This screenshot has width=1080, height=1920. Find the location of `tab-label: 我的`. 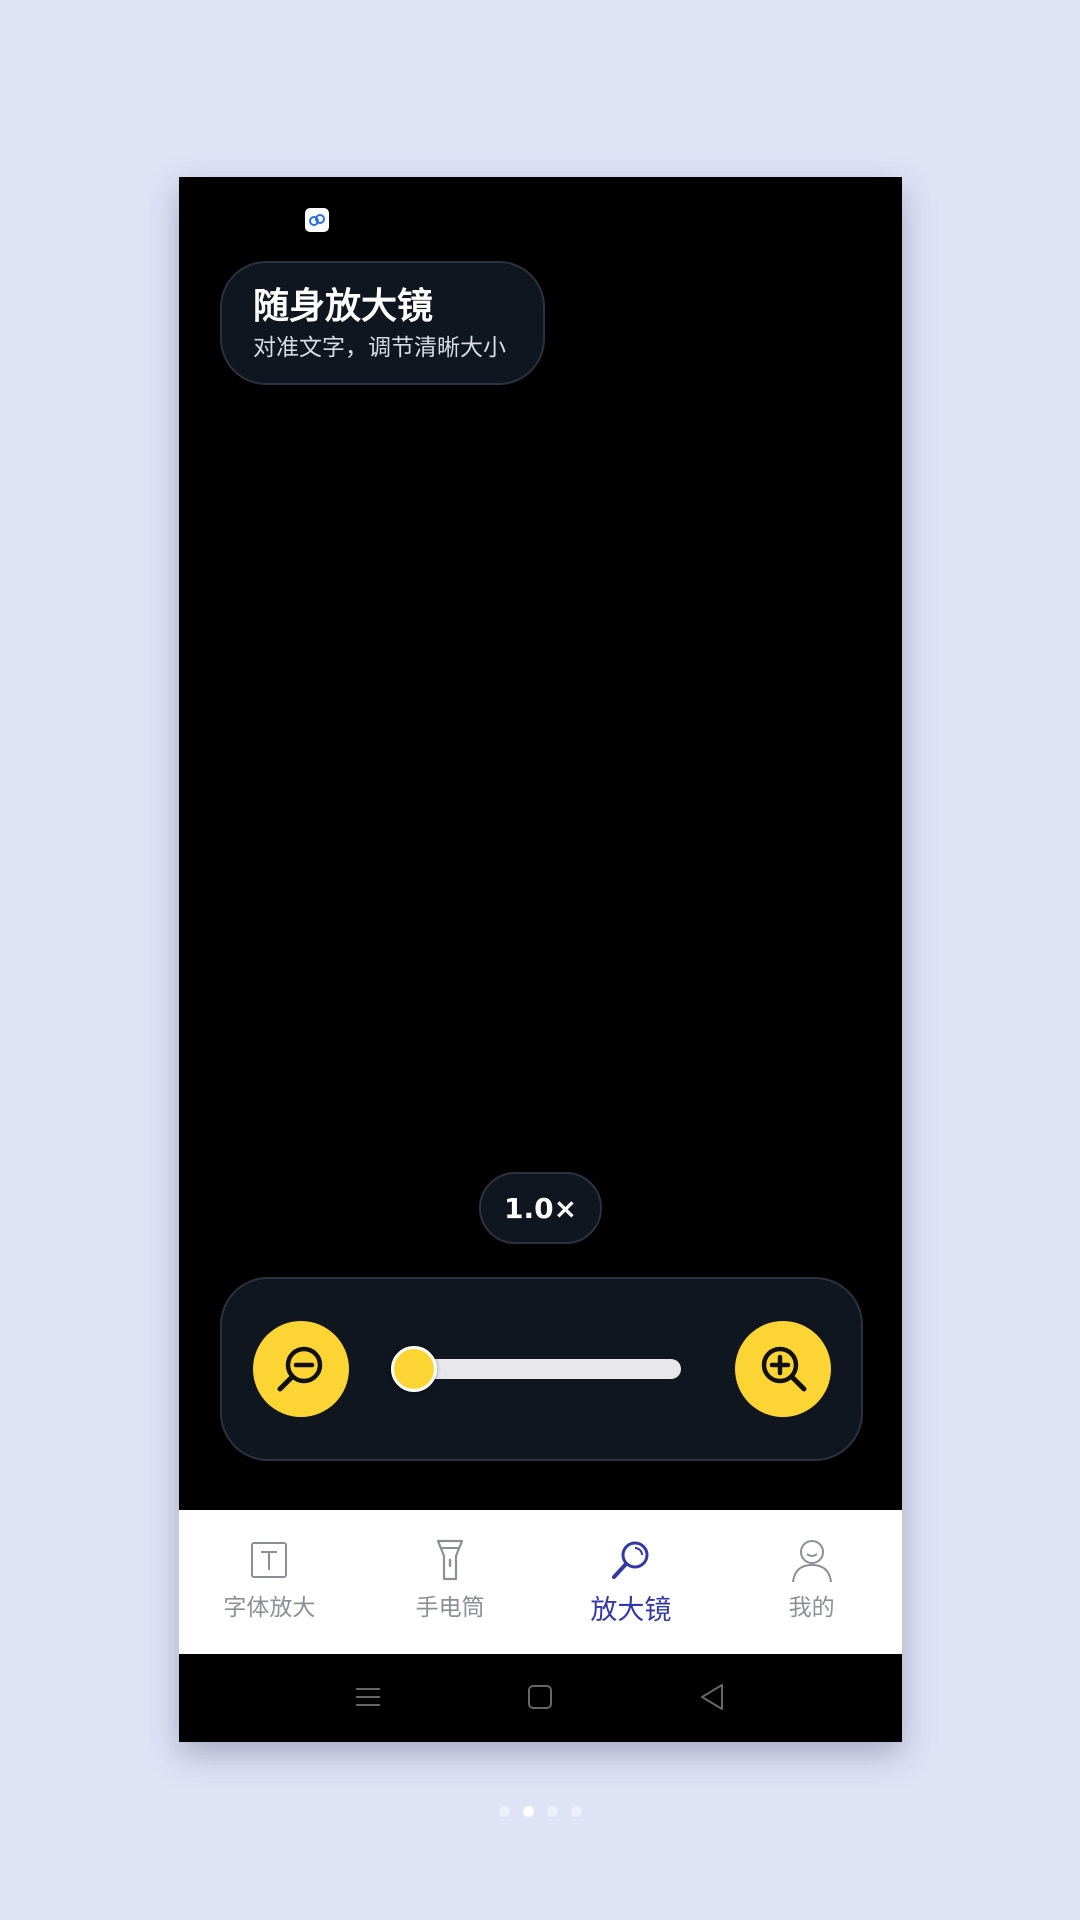

tab-label: 我的 is located at coordinates (811, 1608).